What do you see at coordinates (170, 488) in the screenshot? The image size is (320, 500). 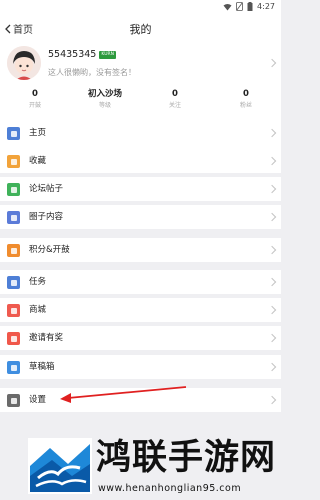 I see `watermark-url: www.henanhonglian95.com` at bounding box center [170, 488].